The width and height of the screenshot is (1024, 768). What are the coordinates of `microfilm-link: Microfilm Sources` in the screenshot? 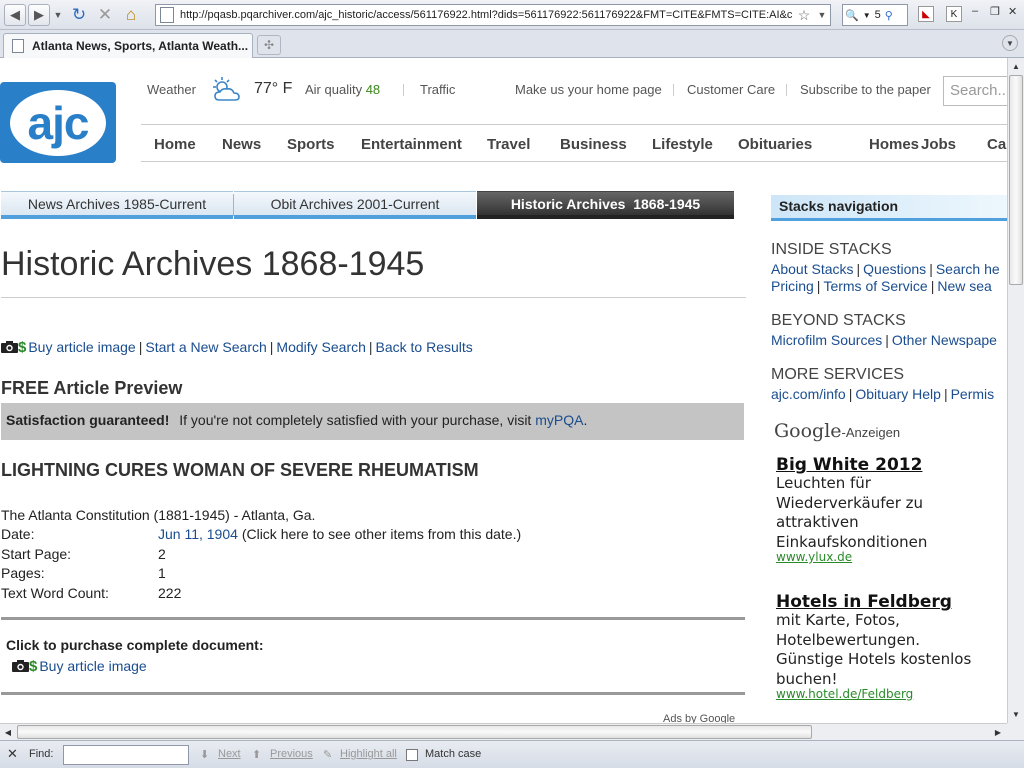 It's located at (826, 340).